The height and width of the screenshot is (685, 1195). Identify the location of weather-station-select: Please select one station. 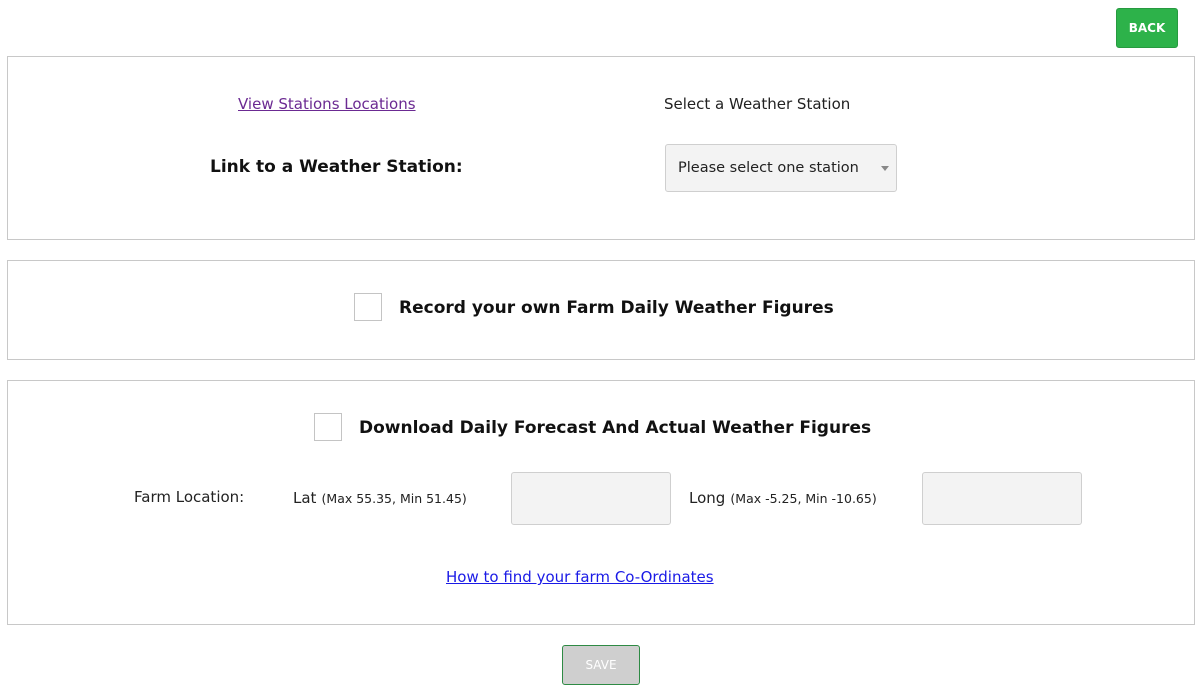
(781, 168).